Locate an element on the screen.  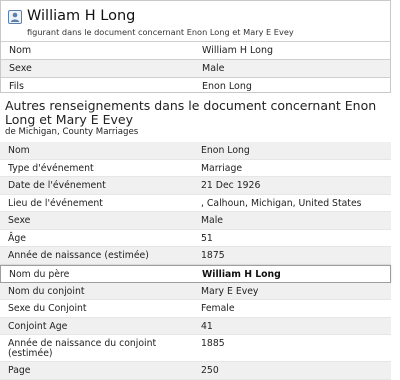
detail-label: Sexe du Conjoint is located at coordinates (47, 308).